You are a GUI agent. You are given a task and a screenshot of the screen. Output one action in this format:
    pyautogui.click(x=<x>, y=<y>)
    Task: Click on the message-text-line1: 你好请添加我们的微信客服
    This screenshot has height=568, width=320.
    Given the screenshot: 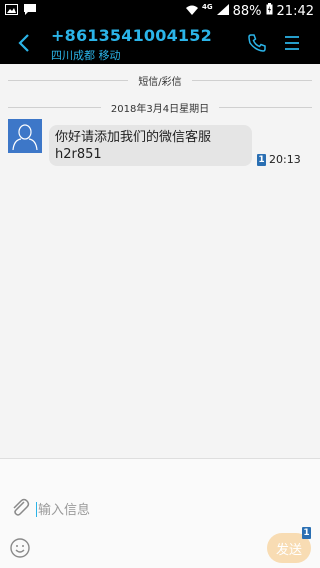 What is the action you would take?
    pyautogui.click(x=133, y=137)
    